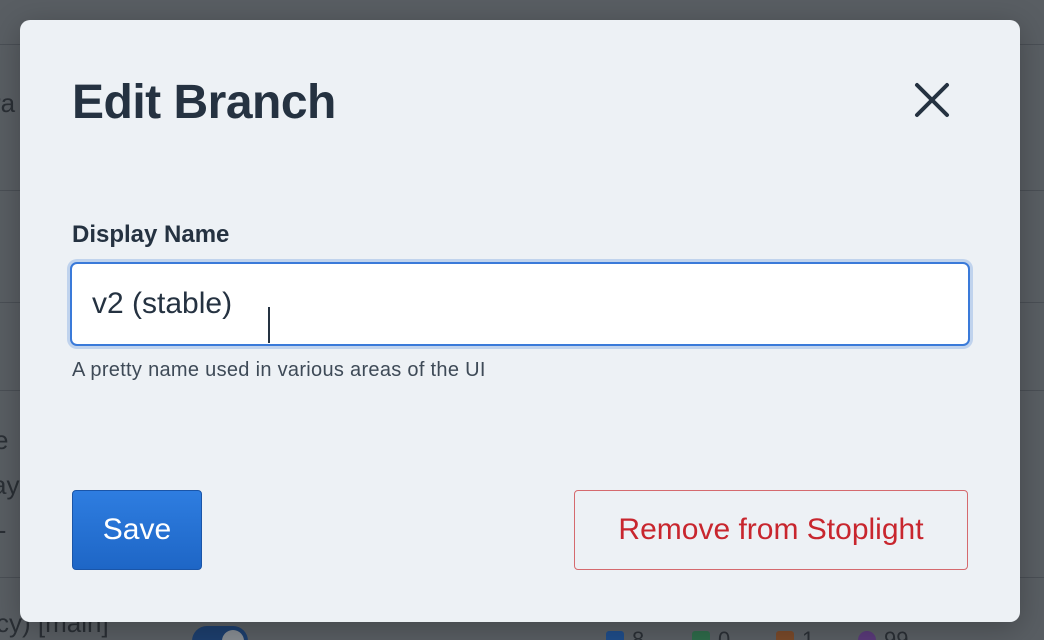 The height and width of the screenshot is (640, 1044). What do you see at coordinates (8, 103) in the screenshot?
I see `background-text: ra` at bounding box center [8, 103].